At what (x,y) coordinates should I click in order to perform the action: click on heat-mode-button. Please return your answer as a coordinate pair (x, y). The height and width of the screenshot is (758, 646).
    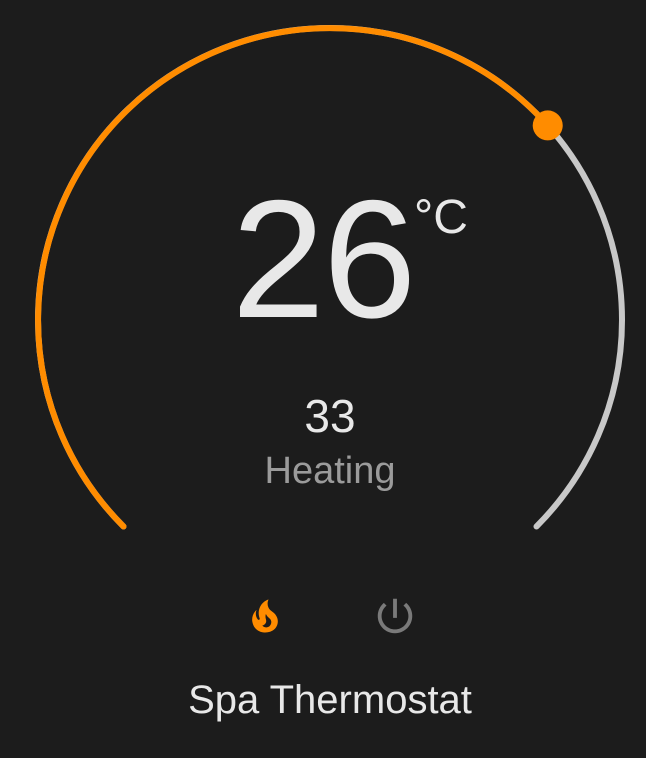
    Looking at the image, I should click on (265, 616).